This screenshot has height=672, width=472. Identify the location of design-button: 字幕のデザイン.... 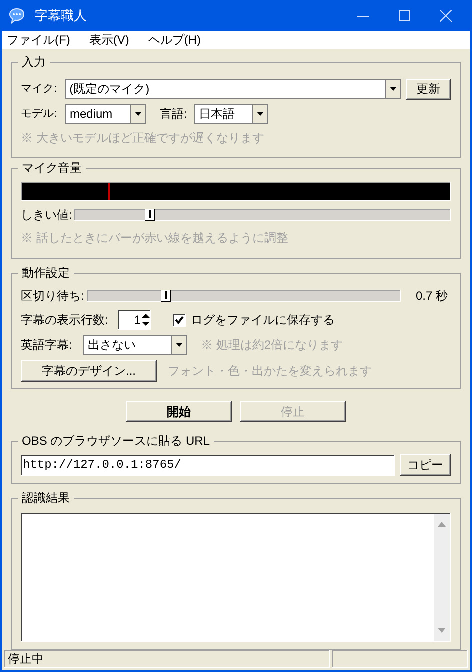
(89, 371).